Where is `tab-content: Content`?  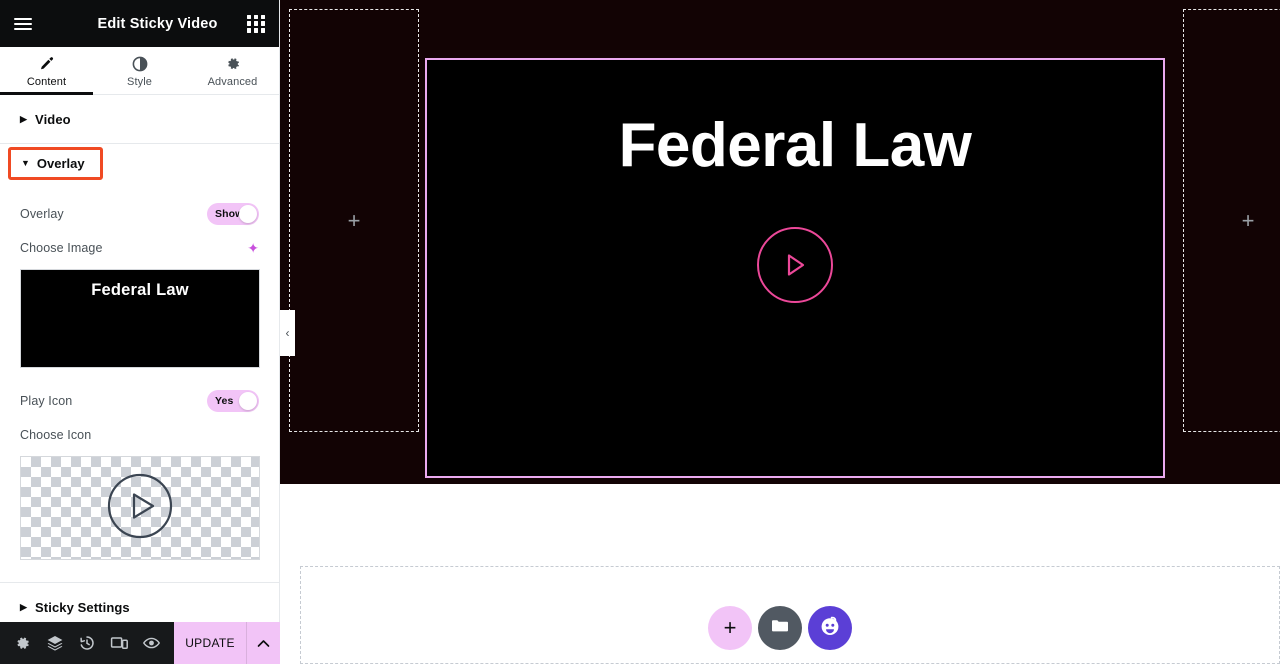
tab-content: Content is located at coordinates (46, 71).